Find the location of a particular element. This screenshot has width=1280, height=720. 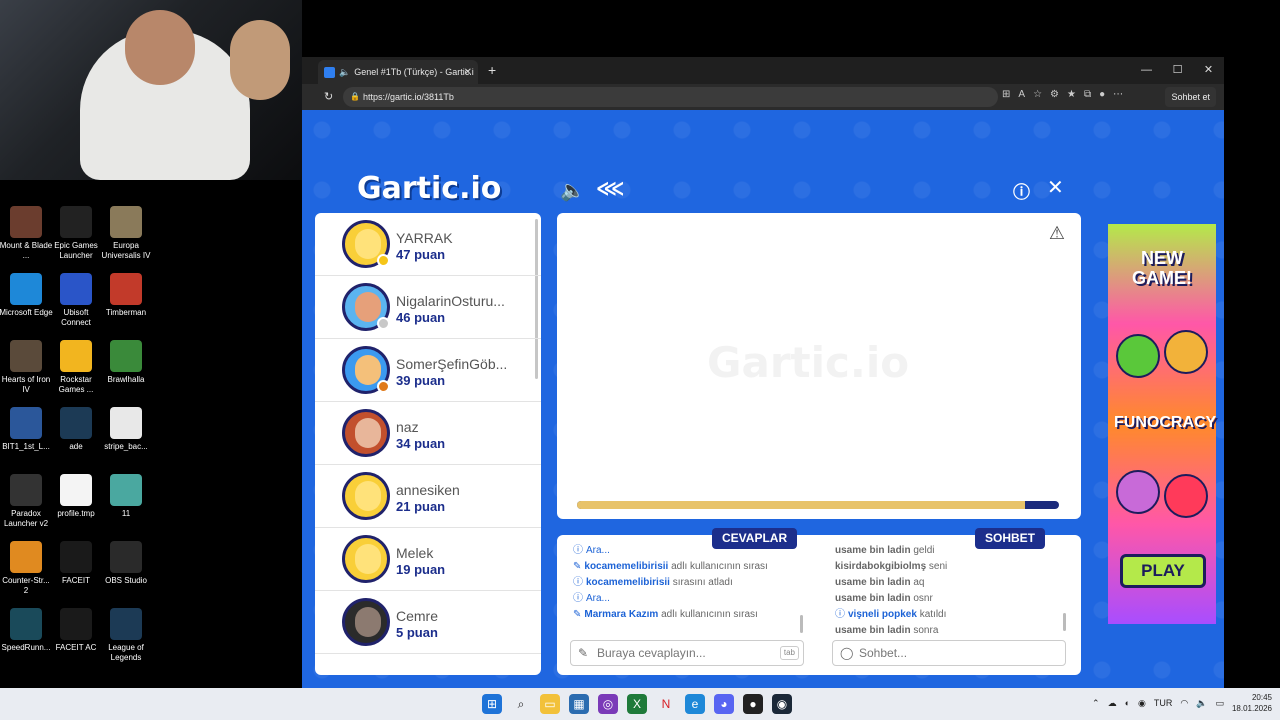

desktop-icon: Ubisoft Connect is located at coordinates (76, 300).